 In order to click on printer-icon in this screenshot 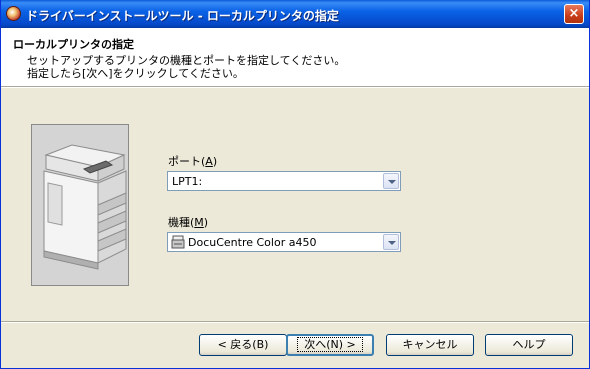, I will do `click(178, 242)`.